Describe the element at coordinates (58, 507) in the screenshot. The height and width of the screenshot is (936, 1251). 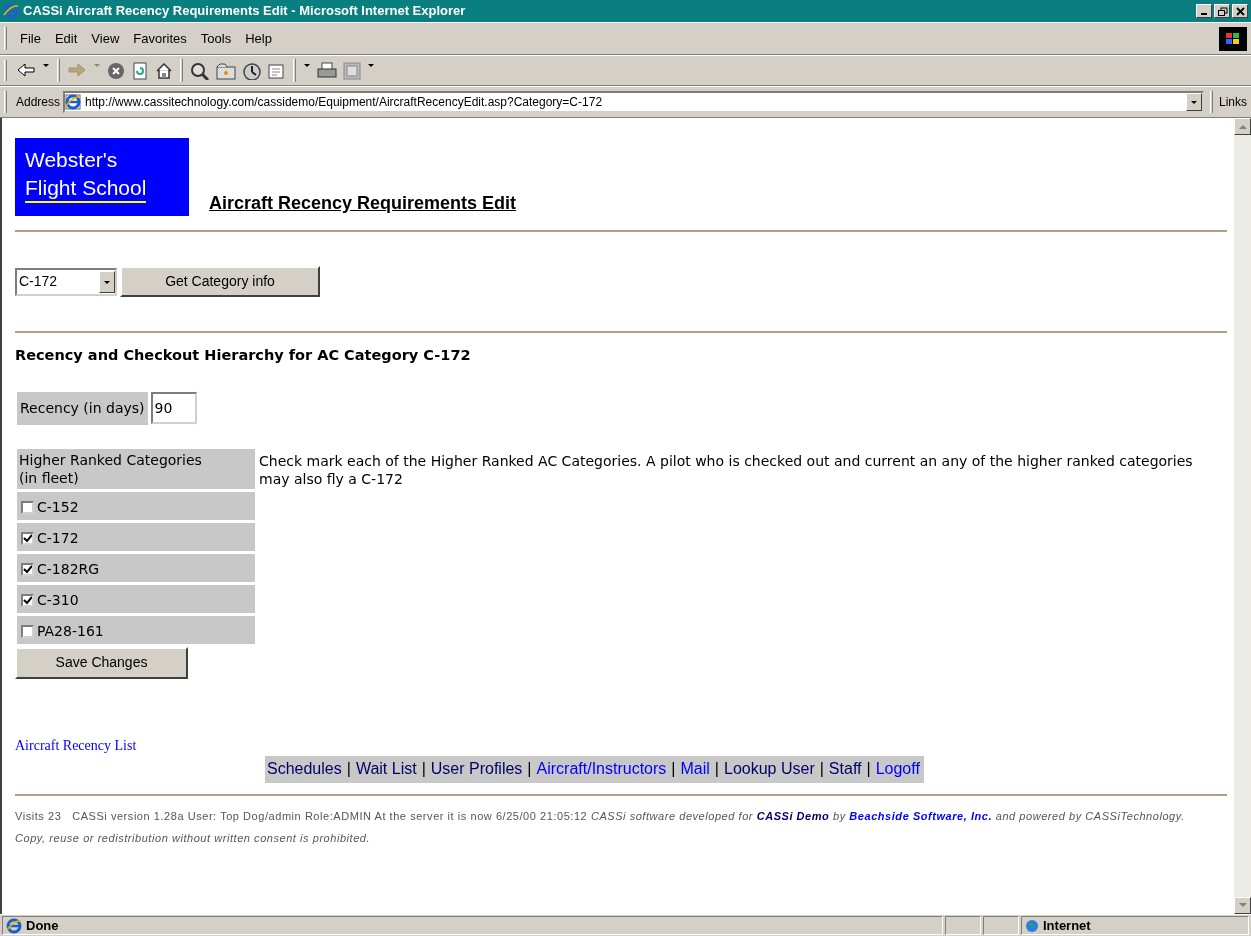
I see `category-label: C-152` at that location.